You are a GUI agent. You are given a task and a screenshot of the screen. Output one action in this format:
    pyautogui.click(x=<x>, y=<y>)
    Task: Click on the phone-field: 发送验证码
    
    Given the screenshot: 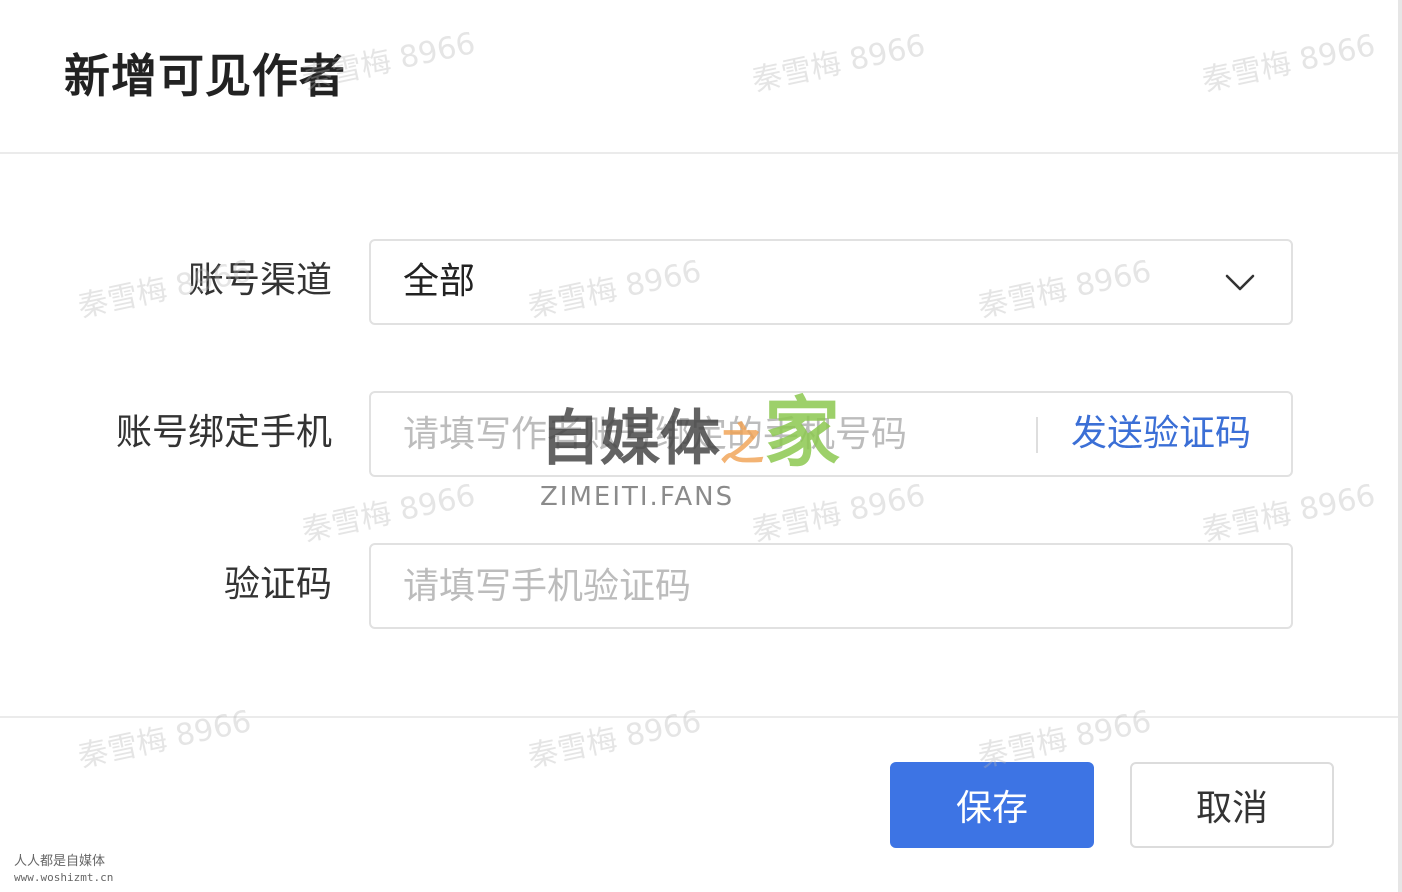 What is the action you would take?
    pyautogui.click(x=831, y=434)
    